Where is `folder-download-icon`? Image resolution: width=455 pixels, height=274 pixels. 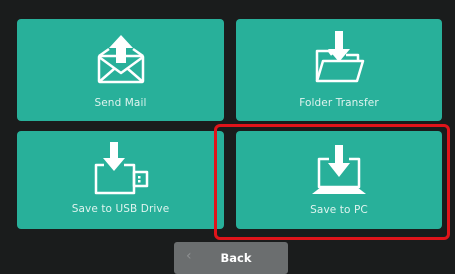 folder-download-icon is located at coordinates (340, 57).